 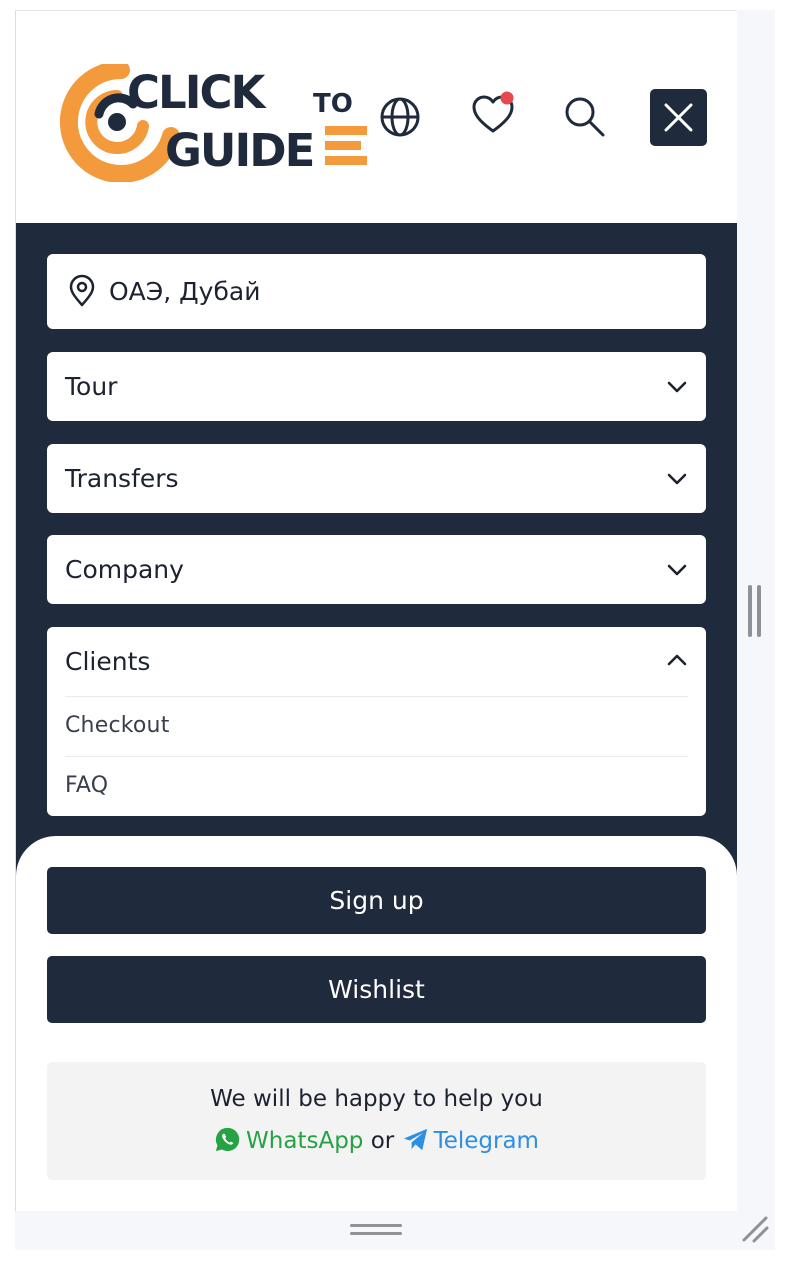 I want to click on logo-guide-text: GUIDE, so click(x=239, y=150).